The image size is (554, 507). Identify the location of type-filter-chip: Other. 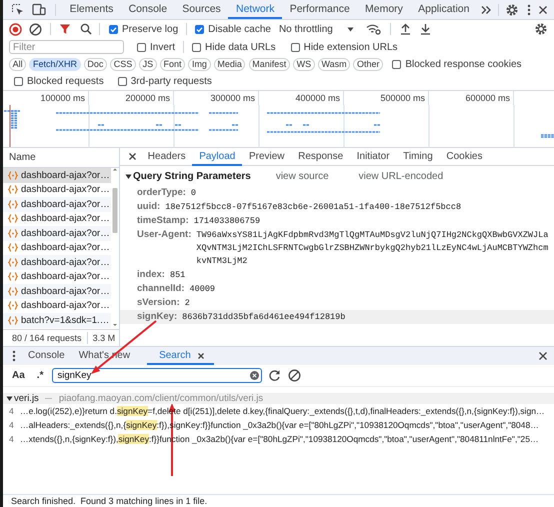
(368, 64).